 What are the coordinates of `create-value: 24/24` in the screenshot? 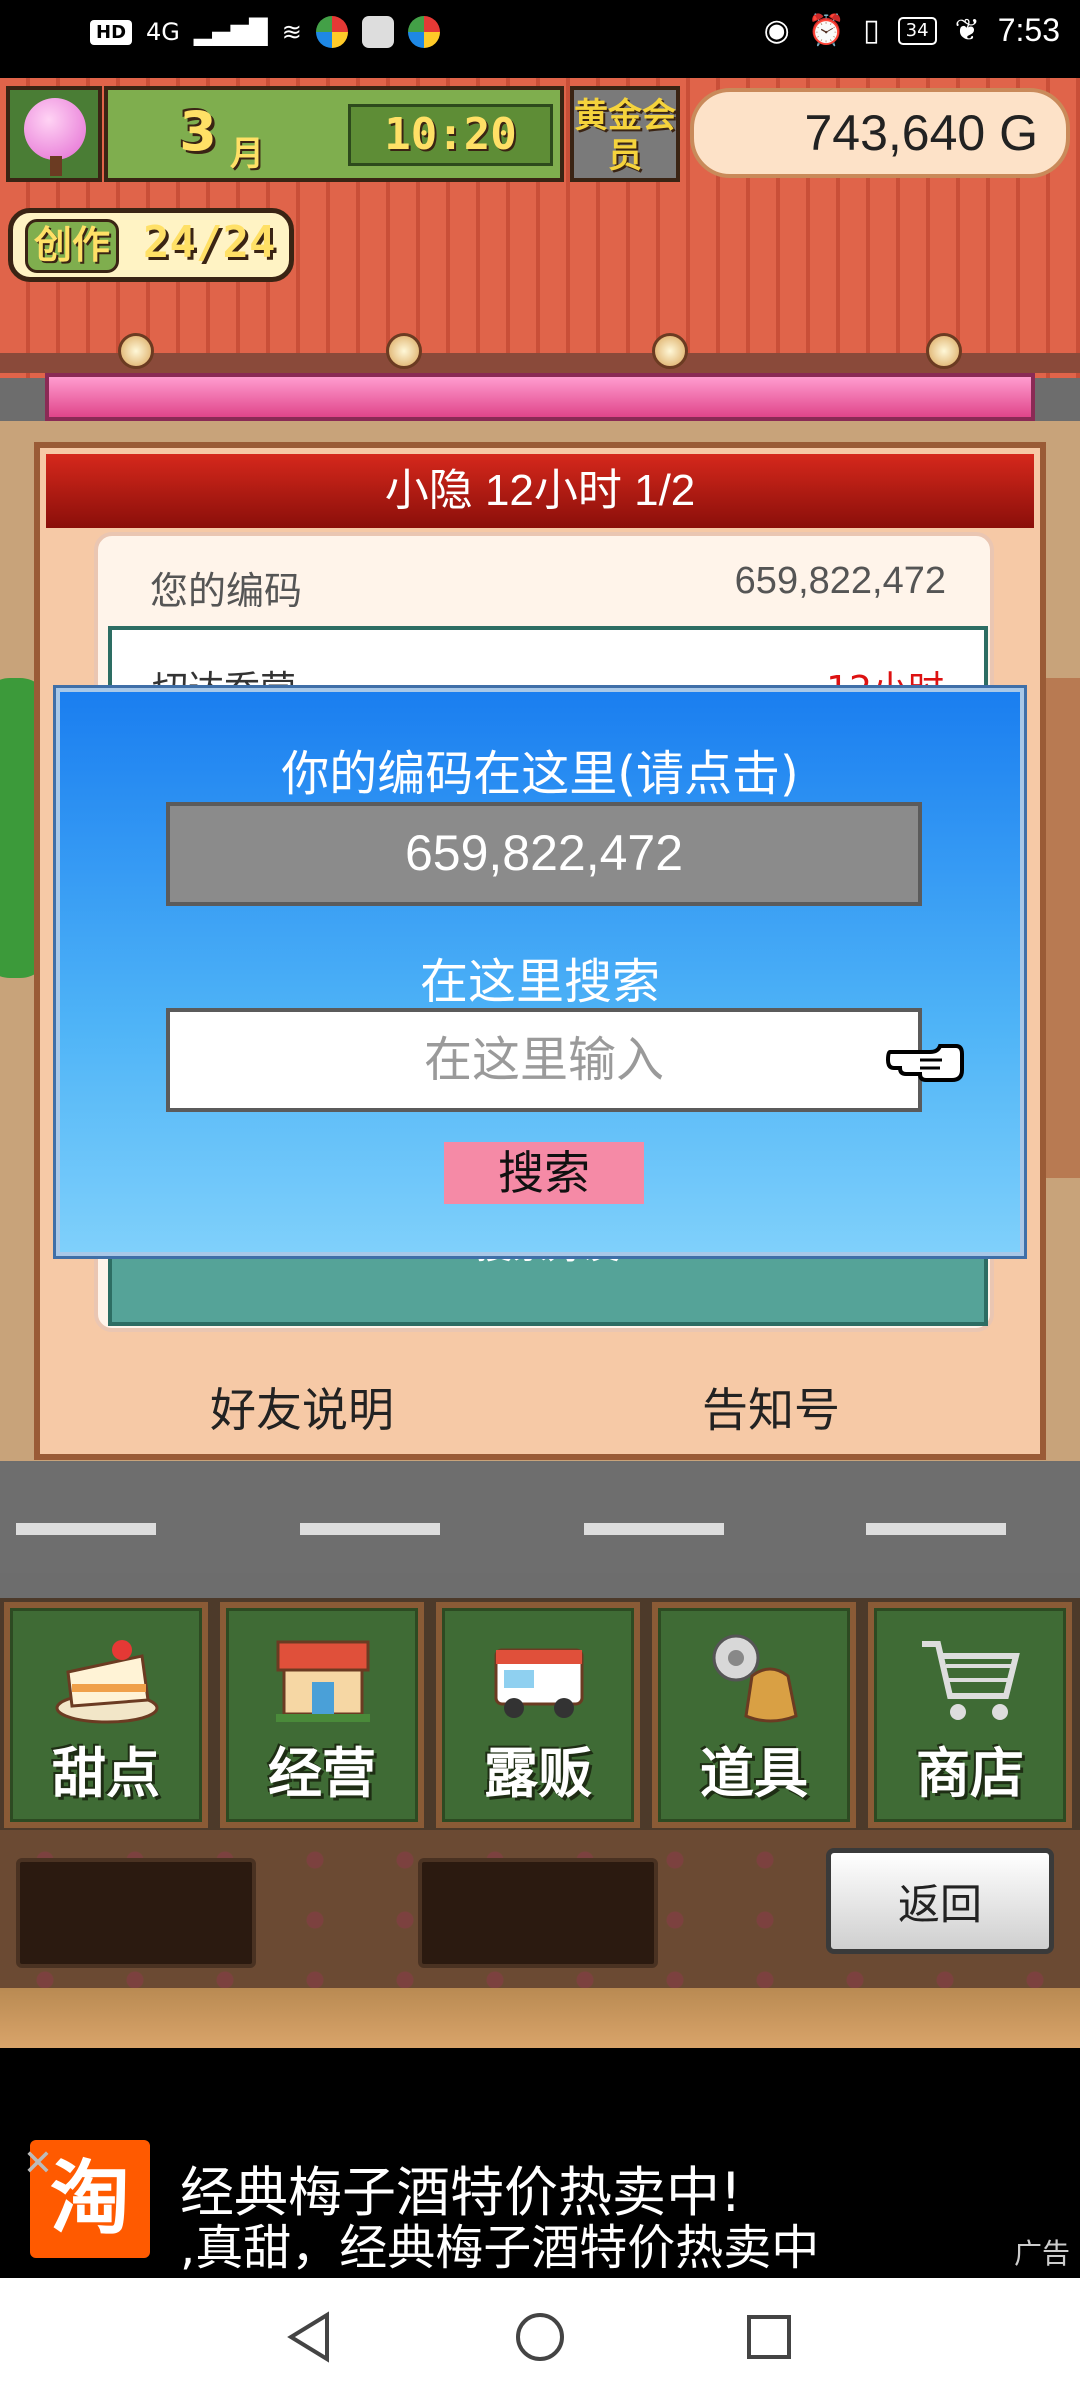 It's located at (209, 242).